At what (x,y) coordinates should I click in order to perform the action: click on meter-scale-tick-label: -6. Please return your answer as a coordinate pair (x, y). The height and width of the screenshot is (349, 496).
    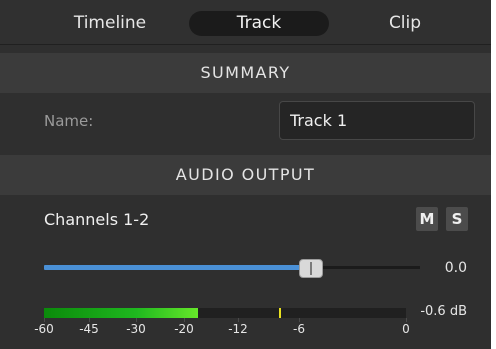
    Looking at the image, I should click on (299, 329).